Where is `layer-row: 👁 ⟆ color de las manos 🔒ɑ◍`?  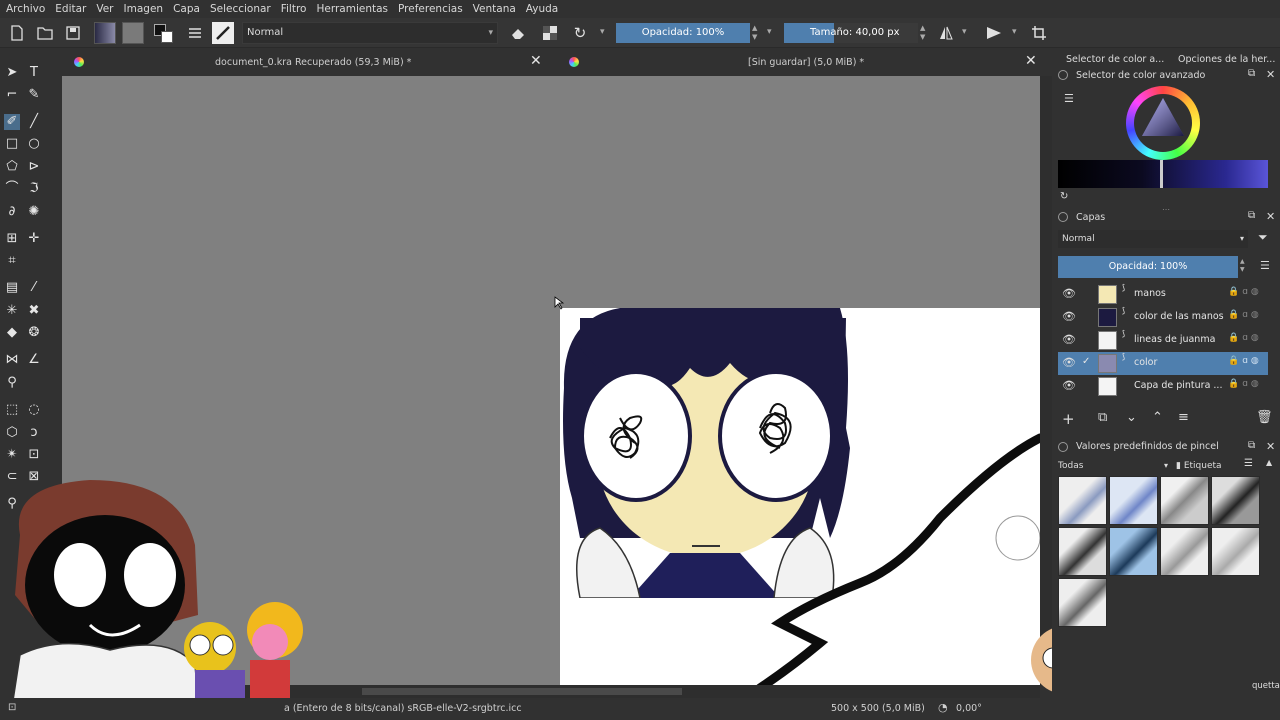
layer-row: 👁 ⟆ color de las manos 🔒ɑ◍ is located at coordinates (1163, 317).